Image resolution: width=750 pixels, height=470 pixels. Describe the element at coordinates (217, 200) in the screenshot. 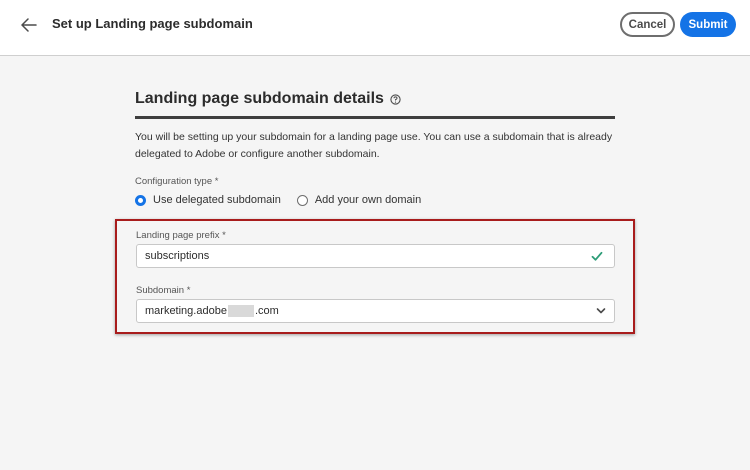

I see `radio-label: Use delegated subdomain` at that location.